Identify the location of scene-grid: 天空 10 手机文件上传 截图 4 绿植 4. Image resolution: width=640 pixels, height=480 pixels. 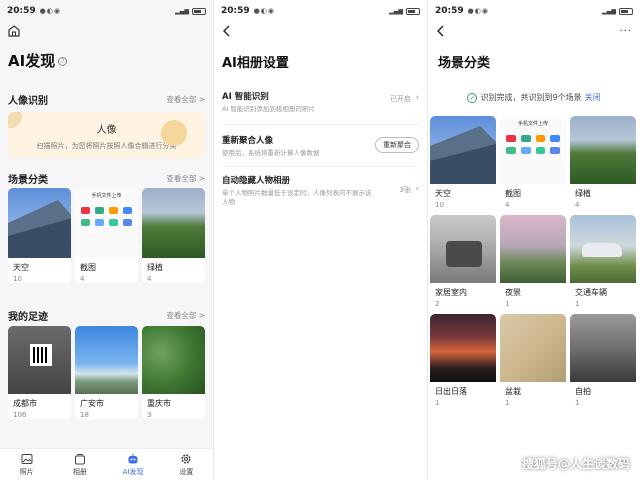
(106, 235).